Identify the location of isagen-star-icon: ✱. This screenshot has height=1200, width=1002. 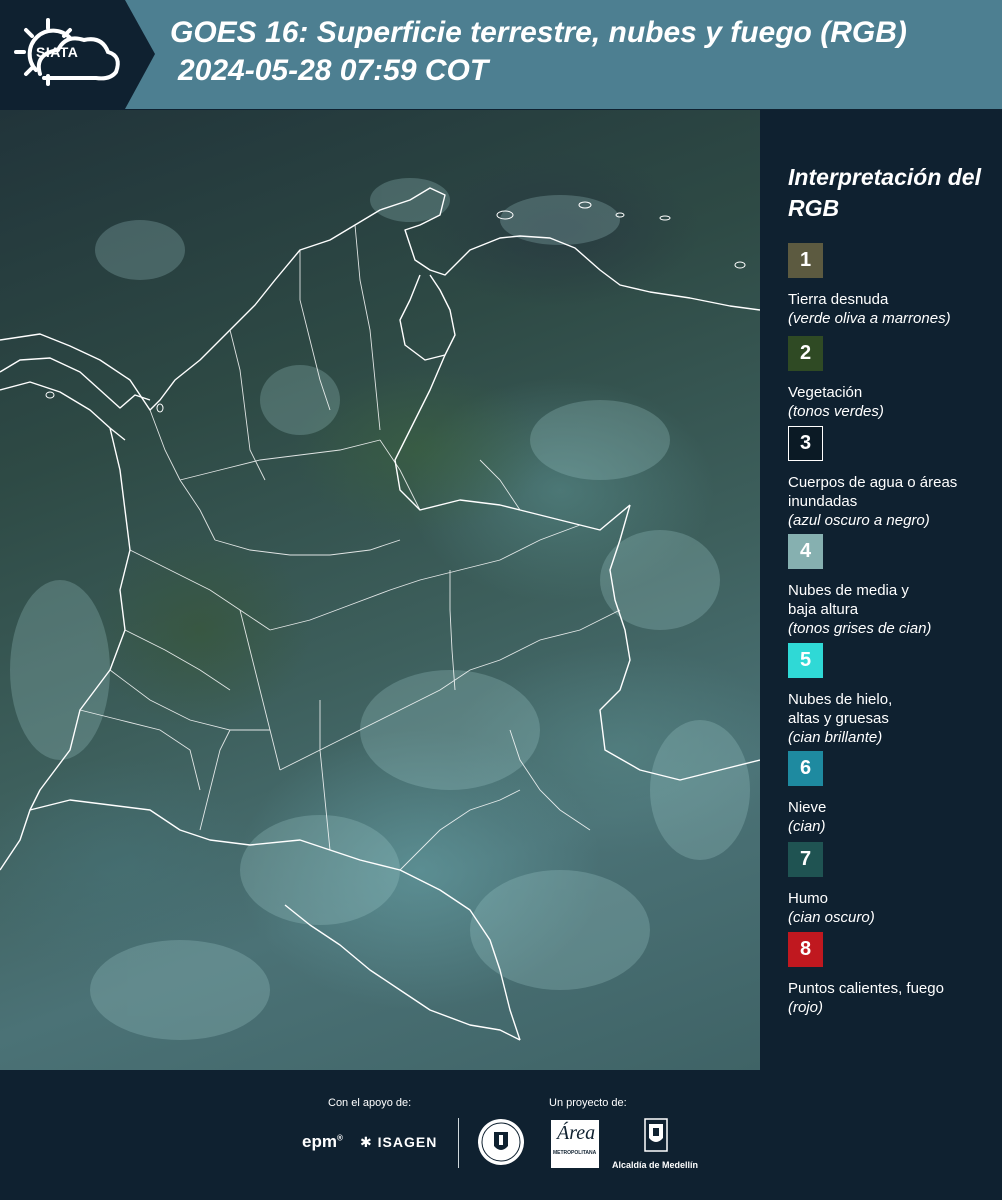
(366, 1142).